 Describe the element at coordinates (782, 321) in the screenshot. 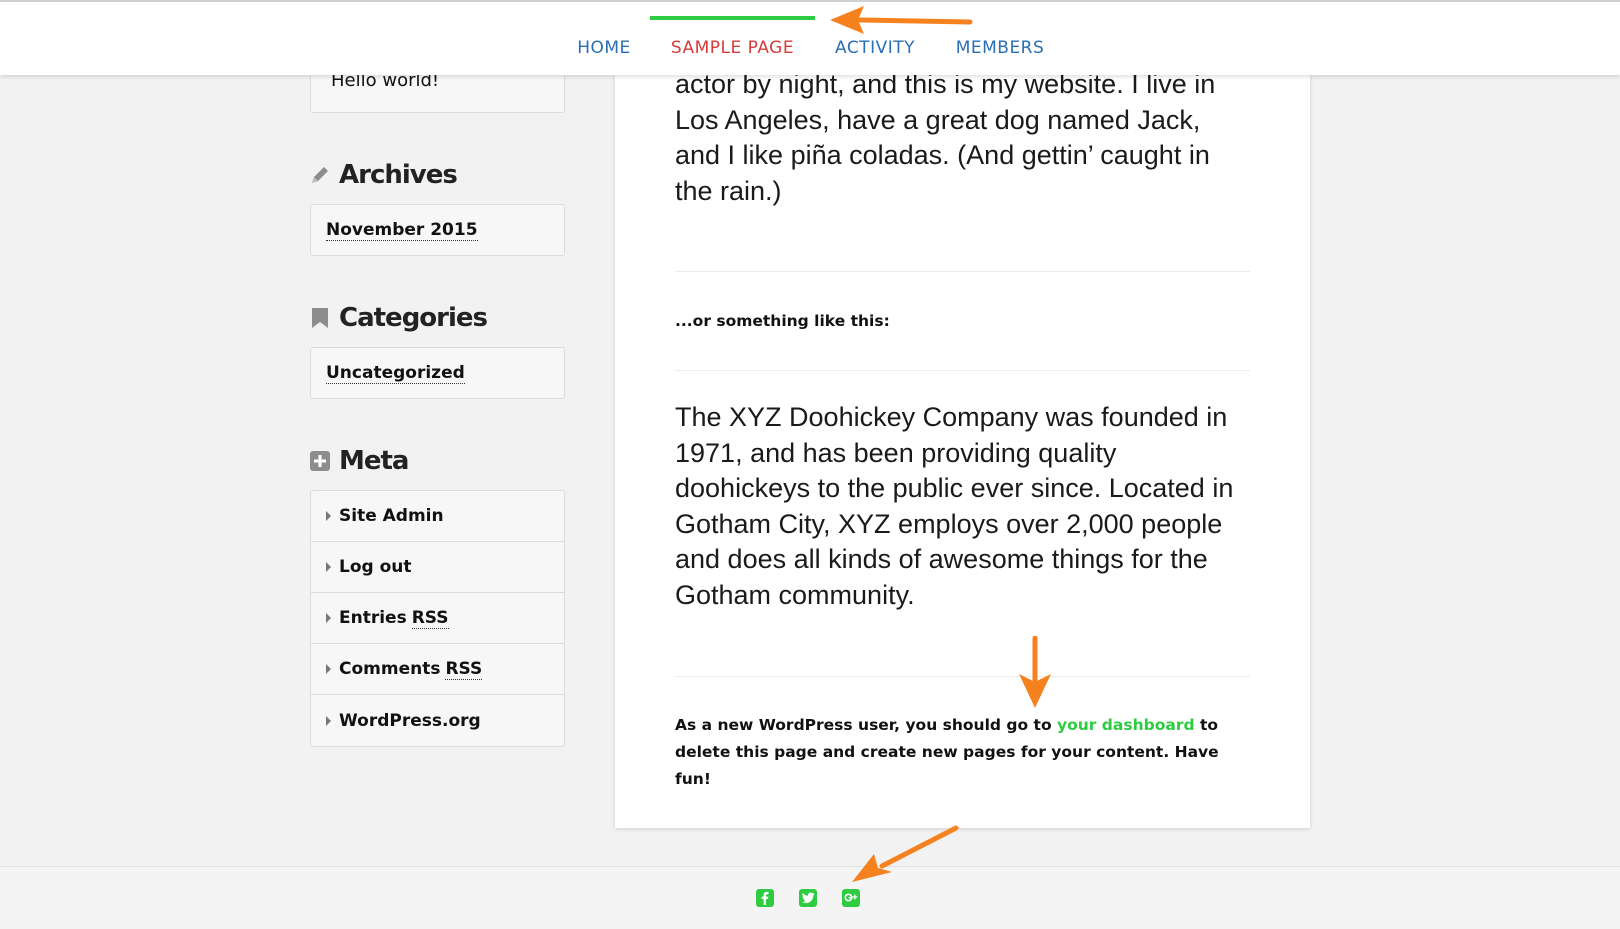

I see `or-something-text: ...or something like this:` at that location.